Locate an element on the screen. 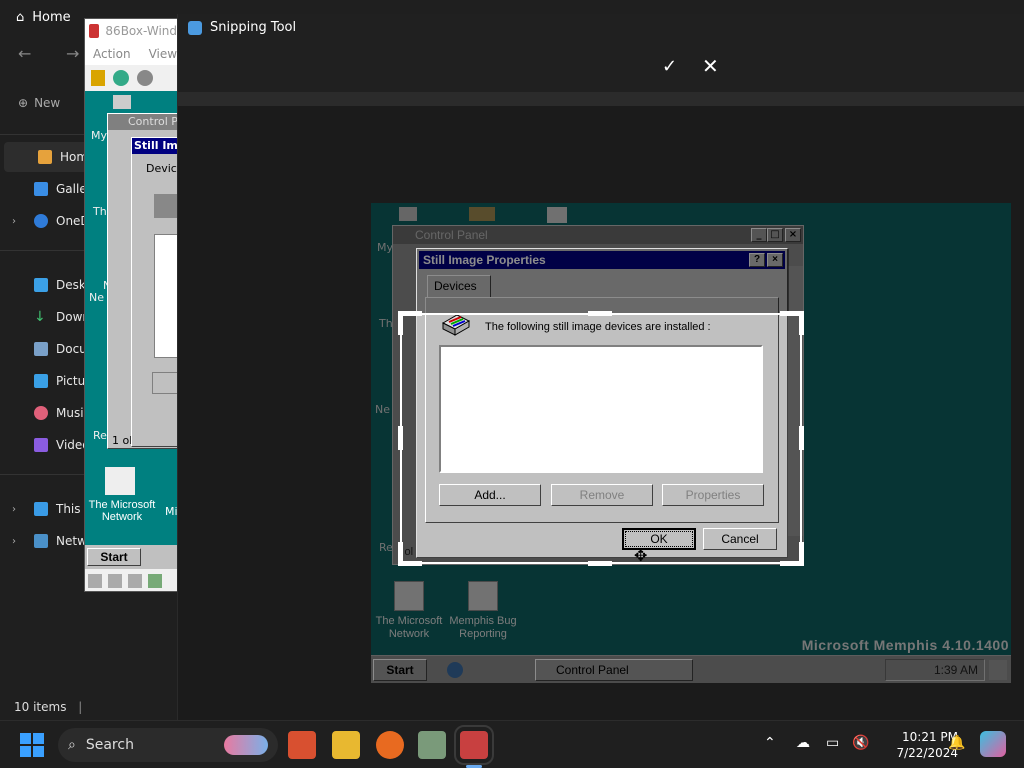  86box-title-bar: 86Box-Wind is located at coordinates (131, 31).